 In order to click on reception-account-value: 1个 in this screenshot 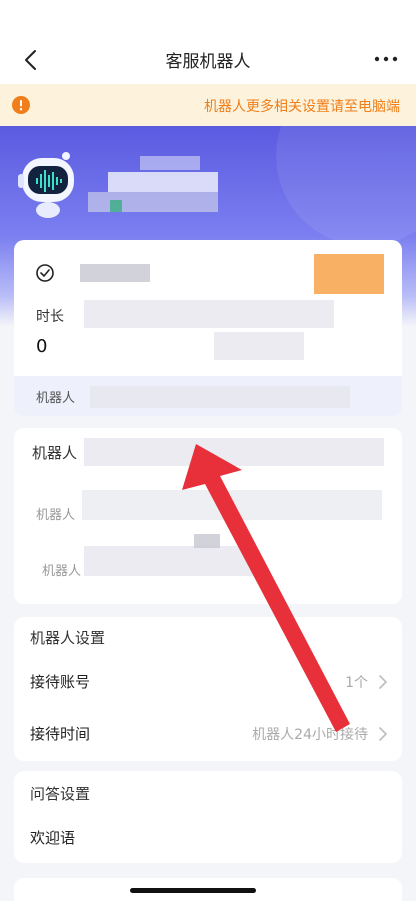, I will do `click(356, 683)`.